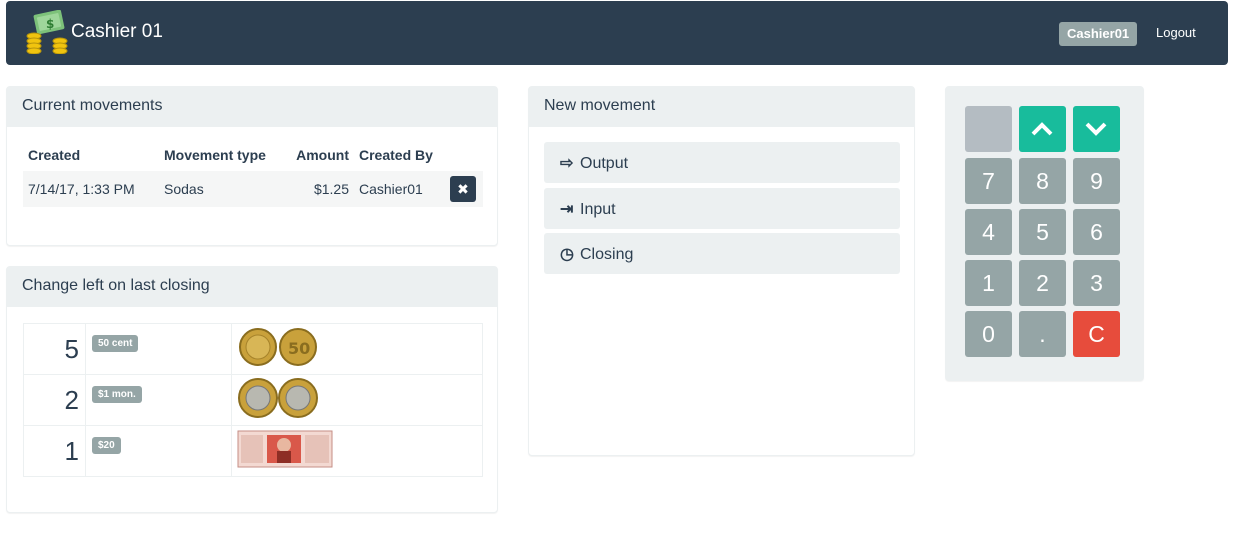  I want to click on output-button: ⇨ Output, so click(722, 162).